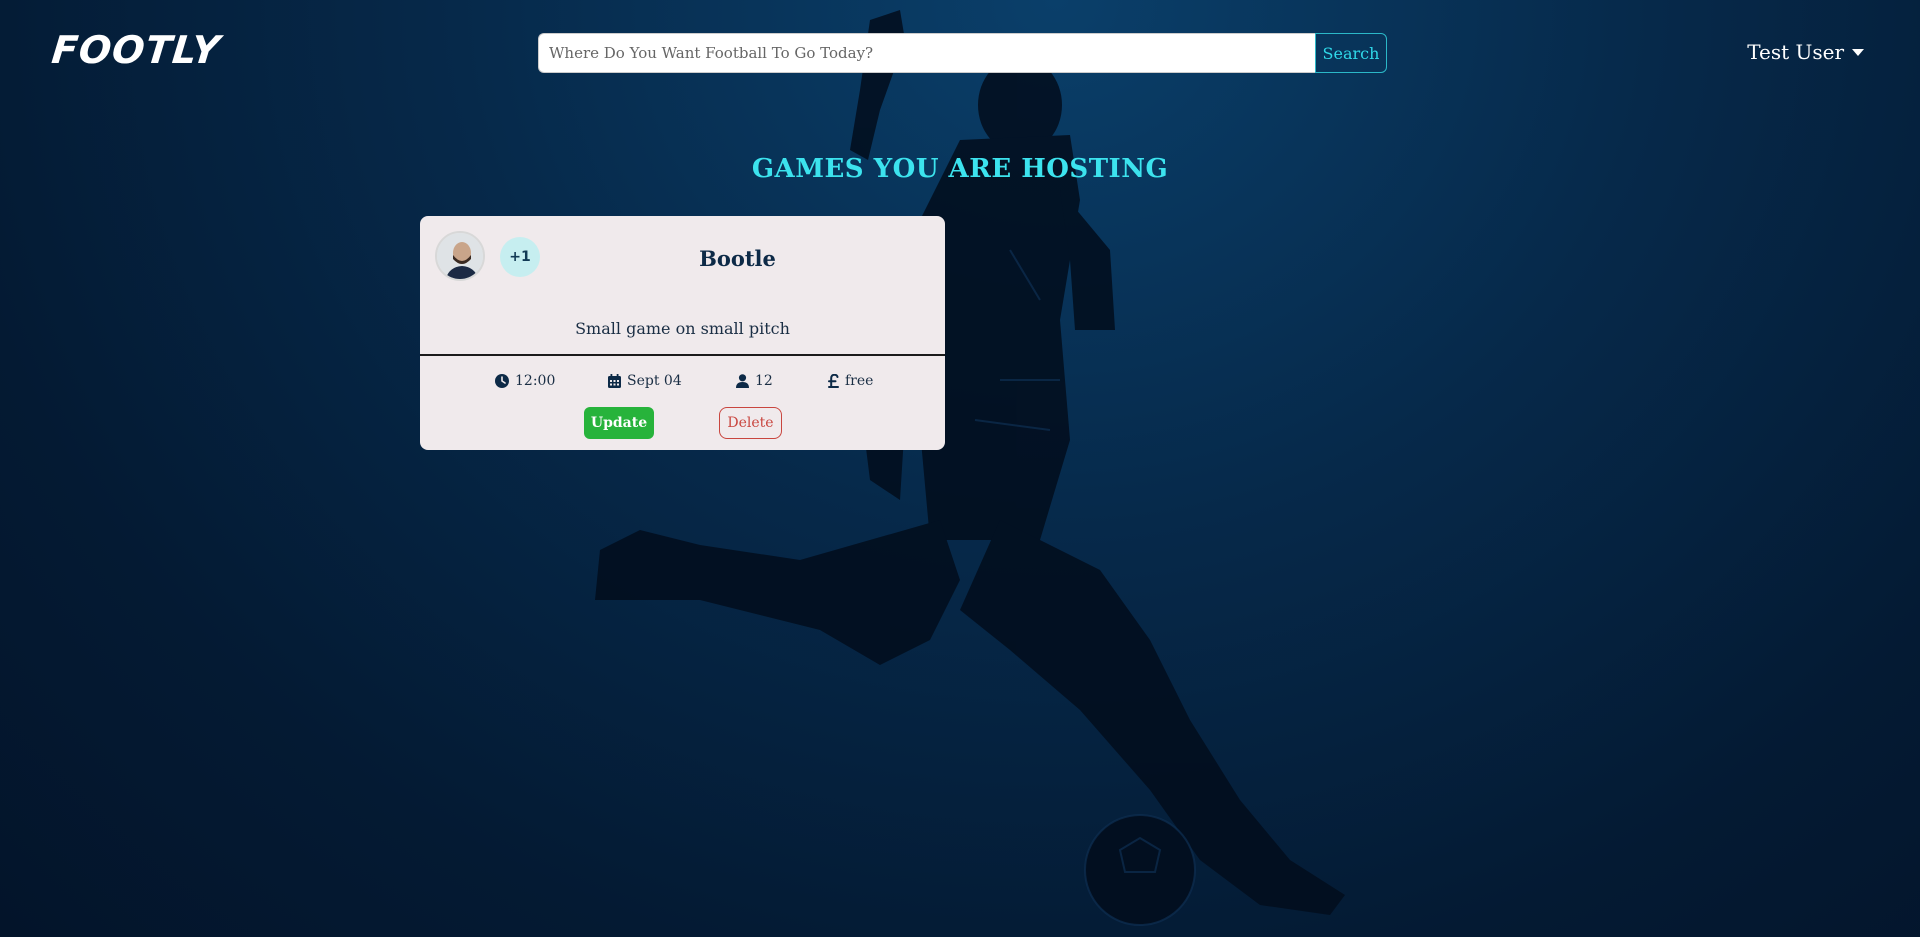 The width and height of the screenshot is (1920, 937). I want to click on game-description: Small game on small pitch, so click(682, 328).